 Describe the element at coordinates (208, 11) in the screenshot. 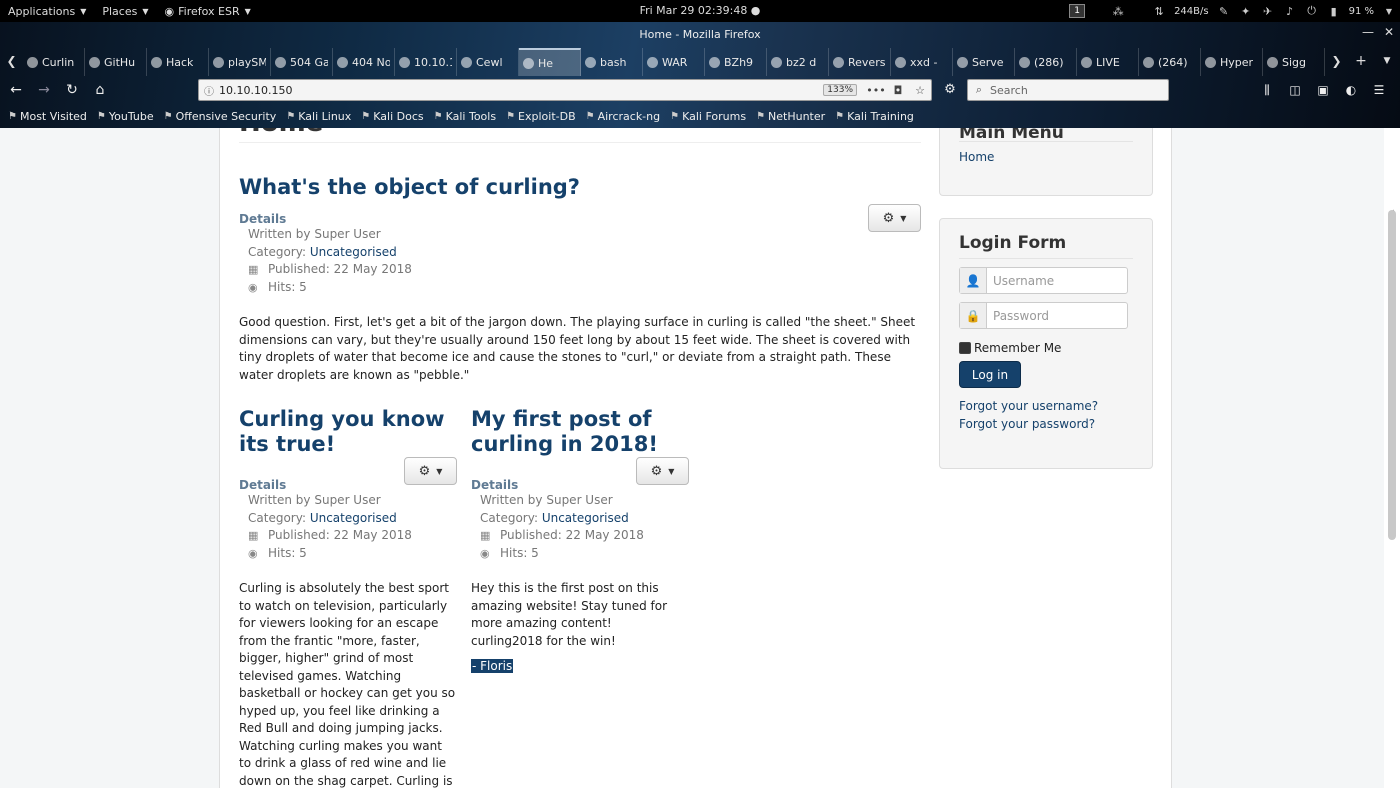

I see `active-app-menu: ◉ Firefox ESR ▼` at that location.